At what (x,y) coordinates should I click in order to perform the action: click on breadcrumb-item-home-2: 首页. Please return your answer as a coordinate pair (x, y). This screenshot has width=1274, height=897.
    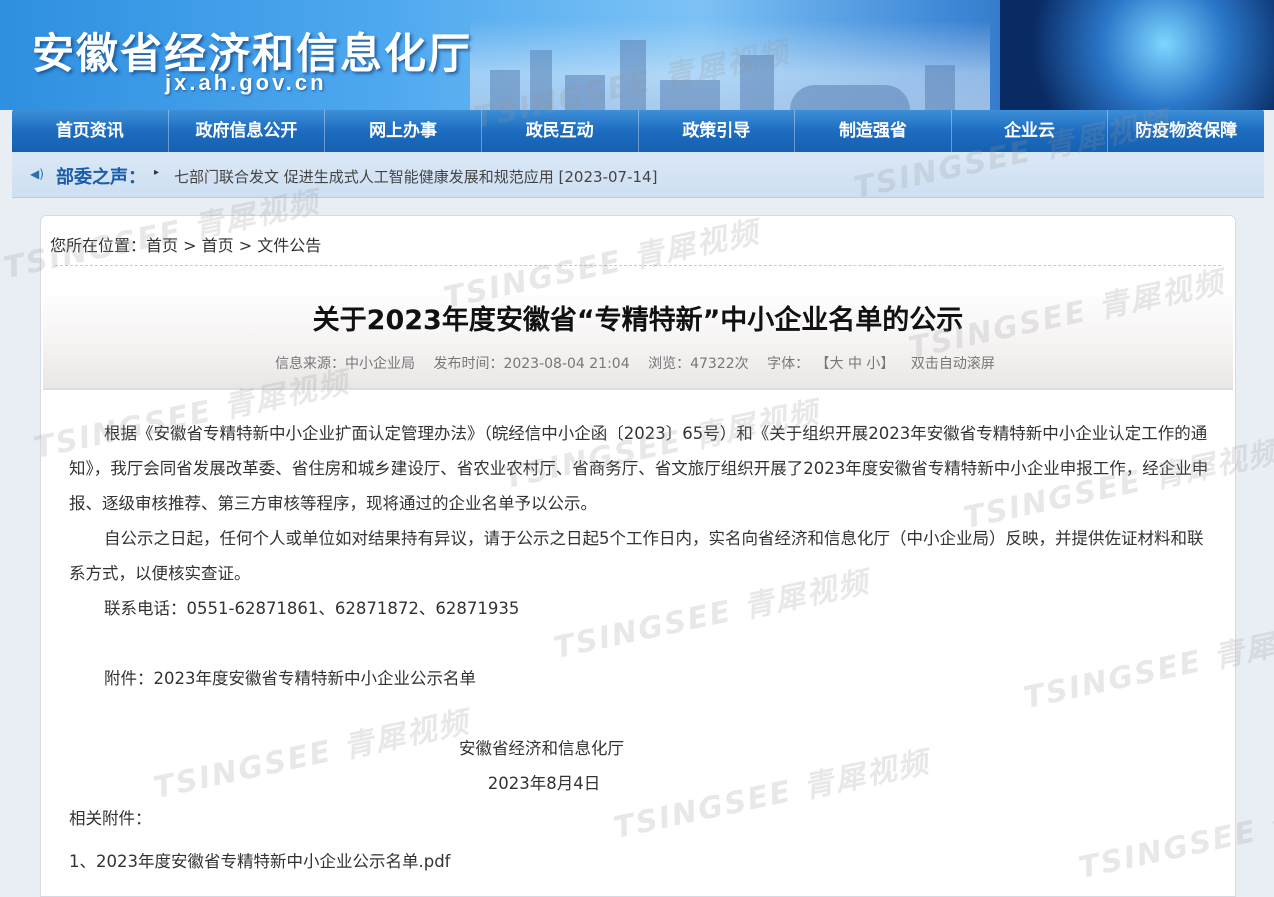
    Looking at the image, I should click on (218, 245).